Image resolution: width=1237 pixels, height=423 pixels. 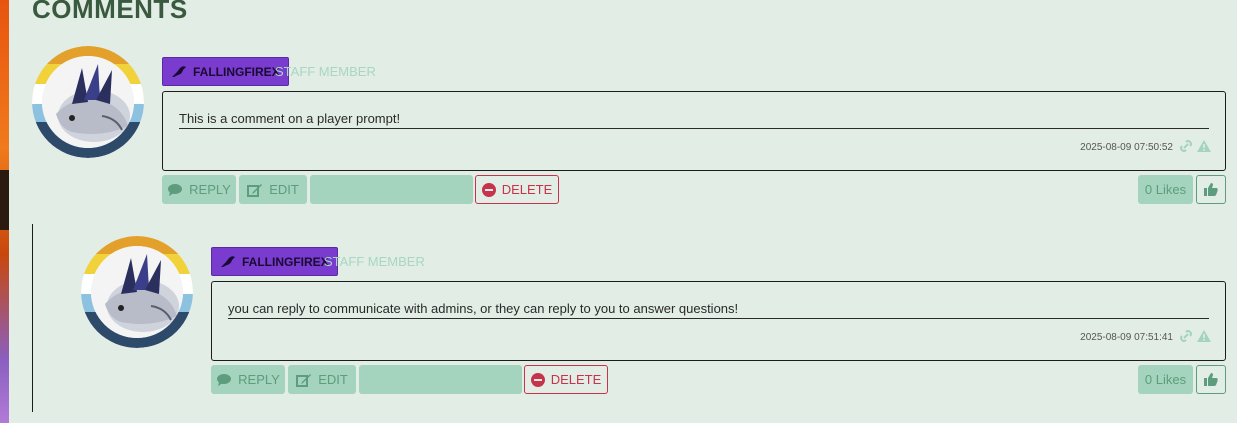 I want to click on comment-timestamp: 2025-08-09 07:50:52, so click(x=1126, y=147).